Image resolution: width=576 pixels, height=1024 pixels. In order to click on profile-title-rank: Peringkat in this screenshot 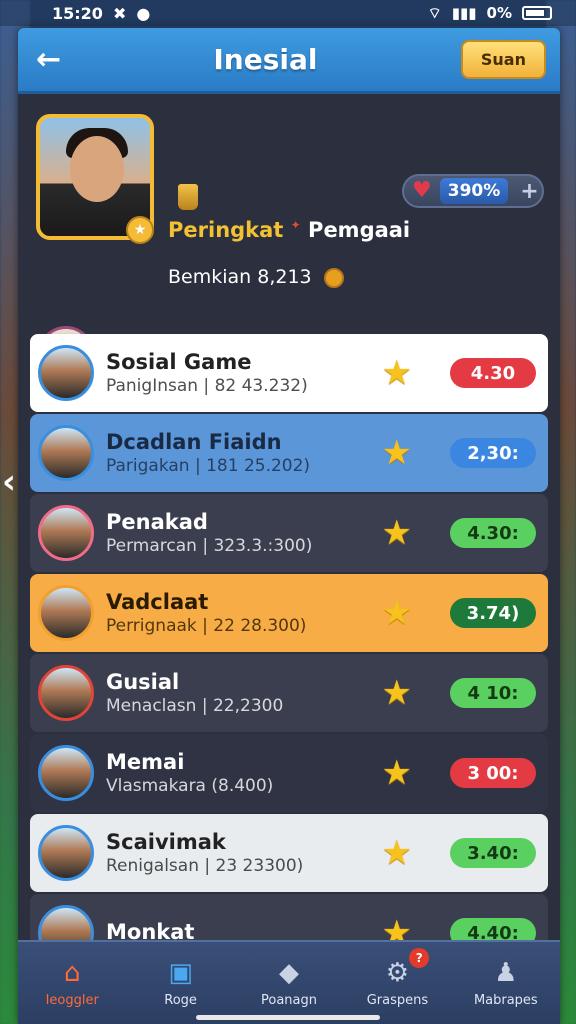, I will do `click(226, 230)`.